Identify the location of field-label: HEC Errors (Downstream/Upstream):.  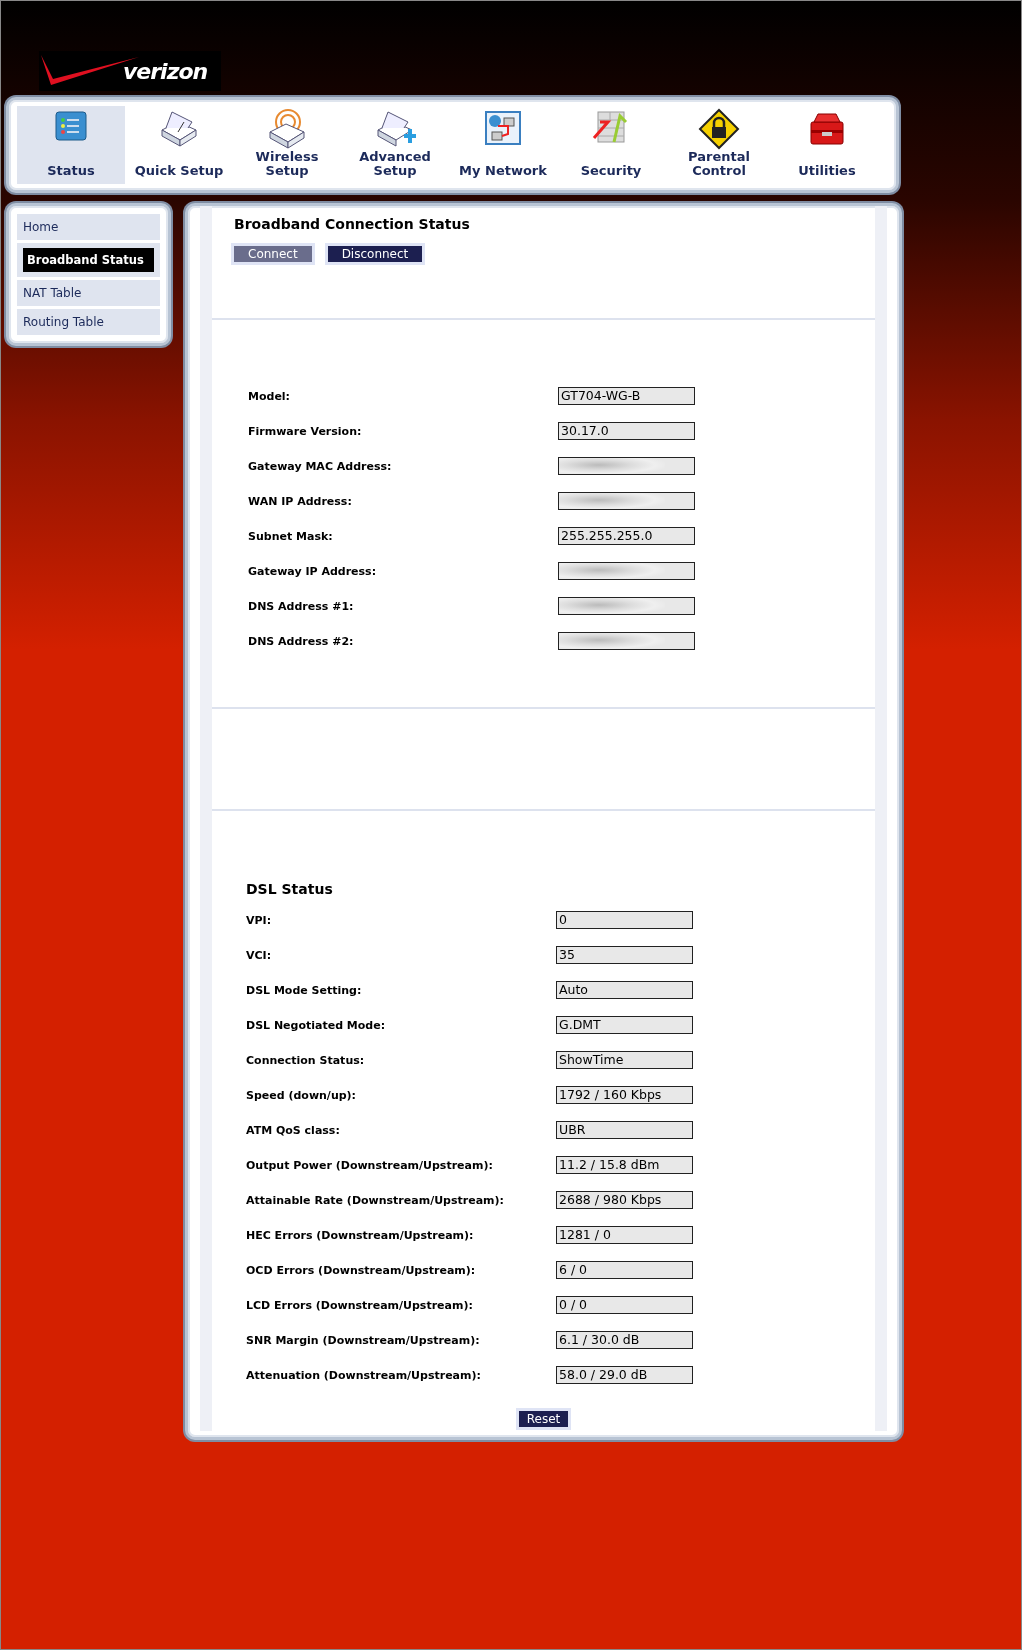
(360, 1235).